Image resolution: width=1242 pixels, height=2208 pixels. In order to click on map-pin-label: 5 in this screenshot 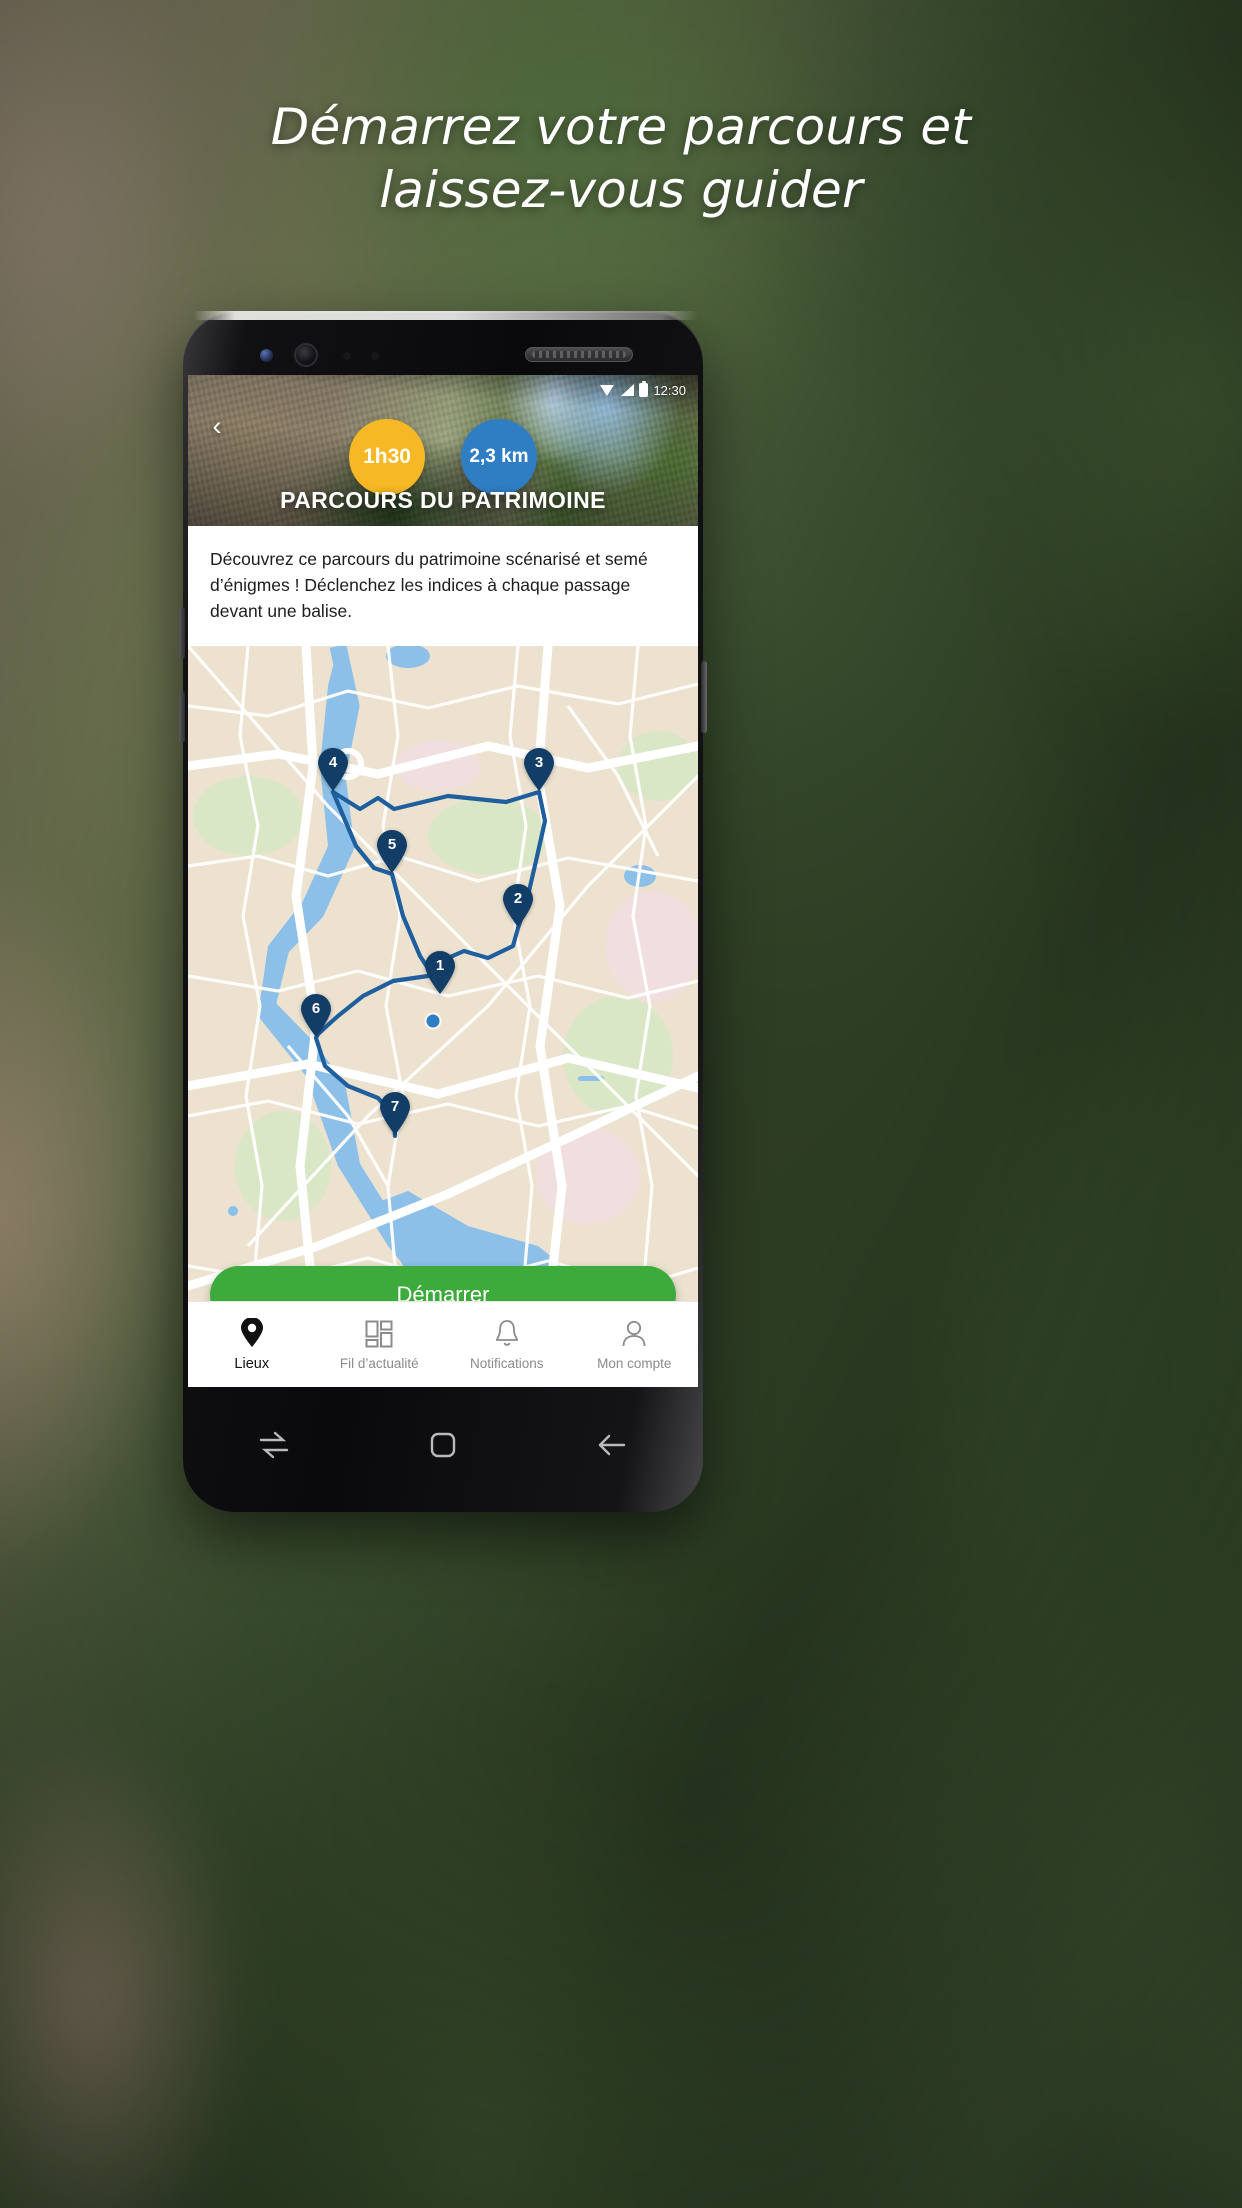, I will do `click(392, 844)`.